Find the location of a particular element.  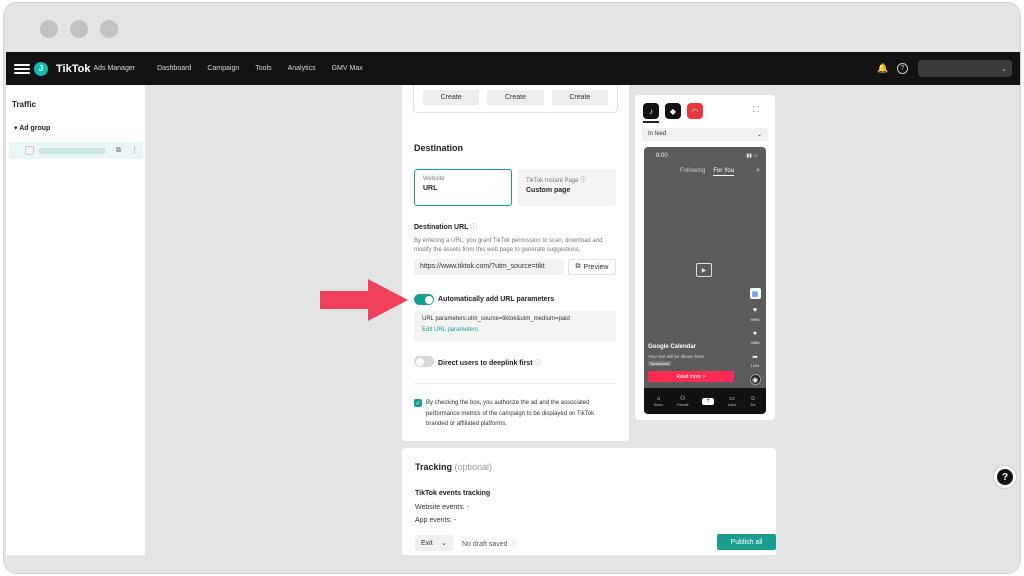

expand-icon: ⛶ is located at coordinates (756, 110).